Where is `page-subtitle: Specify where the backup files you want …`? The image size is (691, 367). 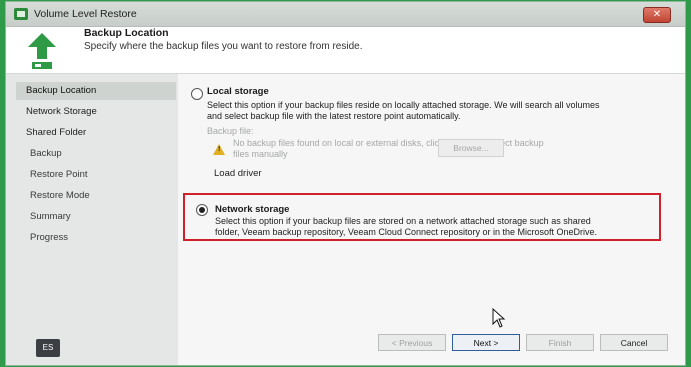
page-subtitle: Specify where the backup files you want … is located at coordinates (223, 46).